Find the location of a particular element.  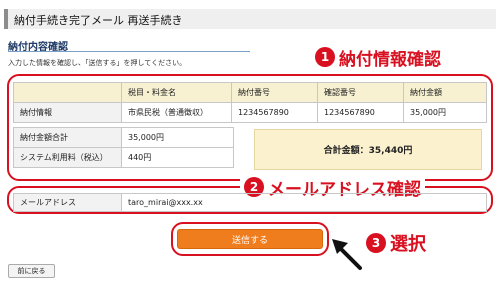

table-row: システム利用料（税込） 440円 is located at coordinates (123, 157).